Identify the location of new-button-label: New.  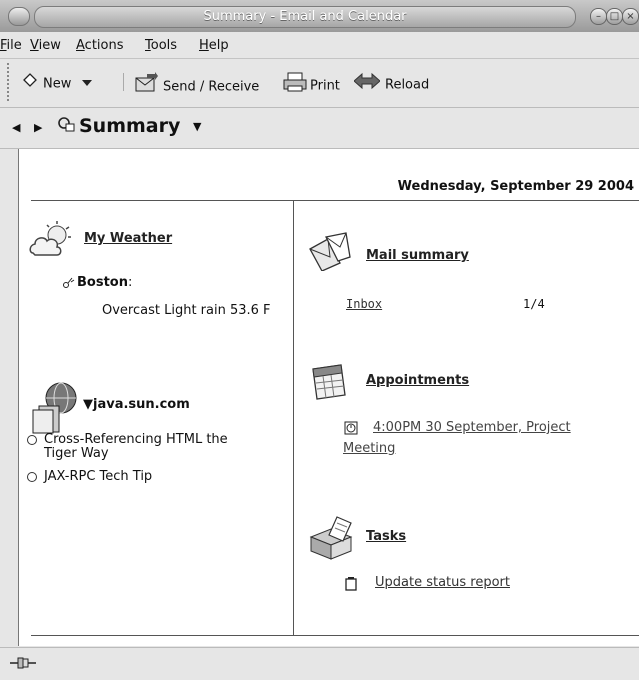
(57, 84).